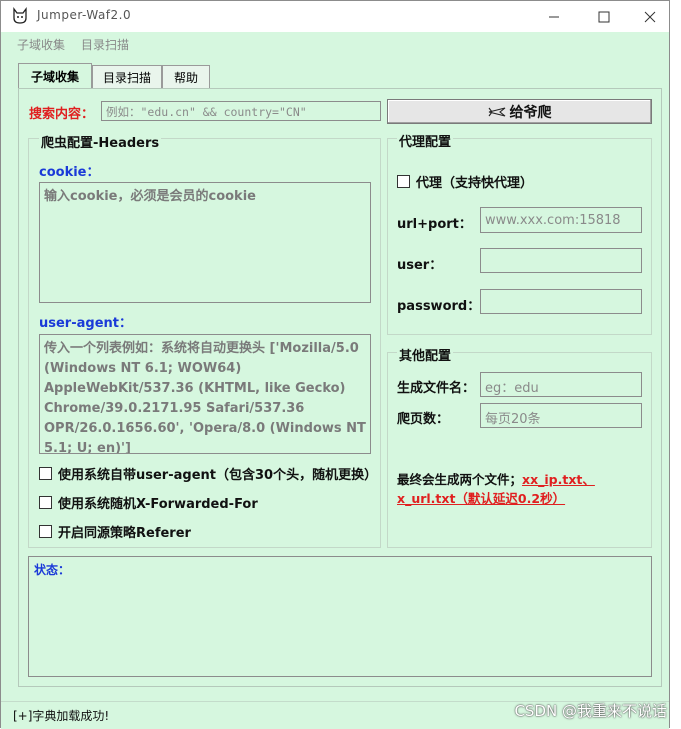 Image resolution: width=681 pixels, height=729 pixels. I want to click on close-icon, so click(650, 16).